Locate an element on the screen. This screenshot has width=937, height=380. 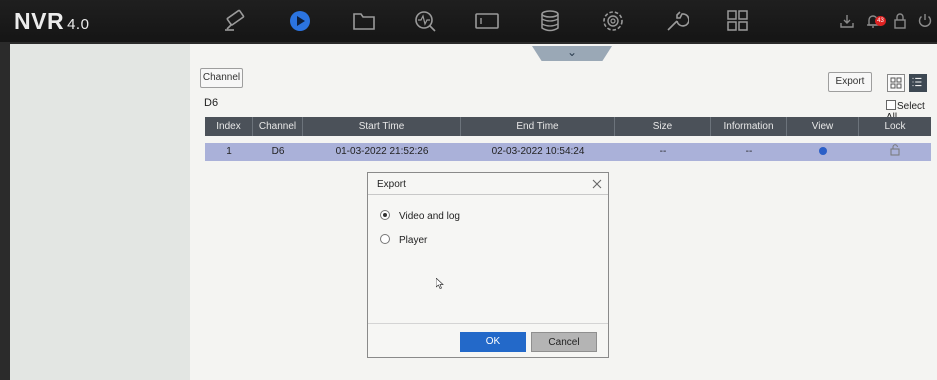
grid-view-icon is located at coordinates (896, 83).